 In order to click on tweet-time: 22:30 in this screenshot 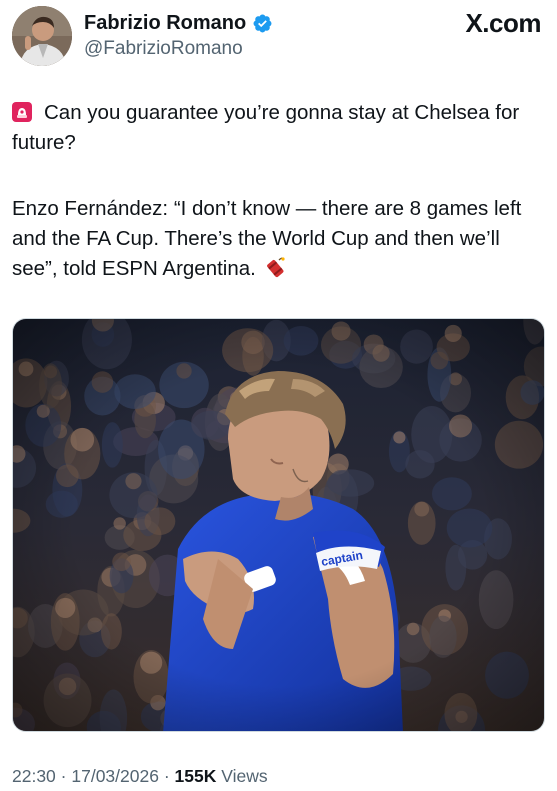, I will do `click(34, 776)`.